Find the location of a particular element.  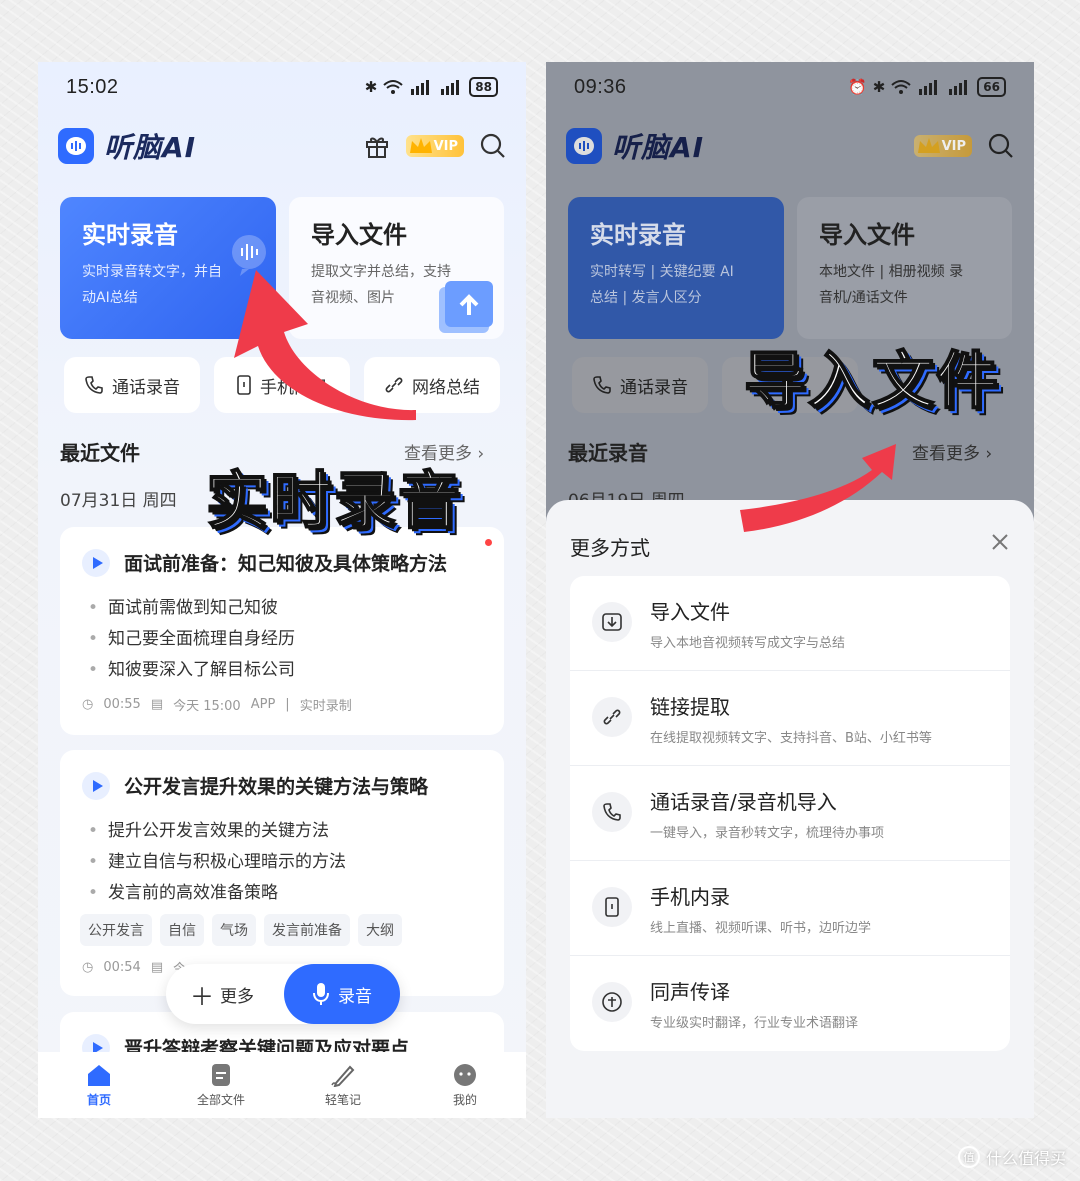

note-tags: 公开发言 自信 气场 发言前准备 大纲 is located at coordinates (241, 930).